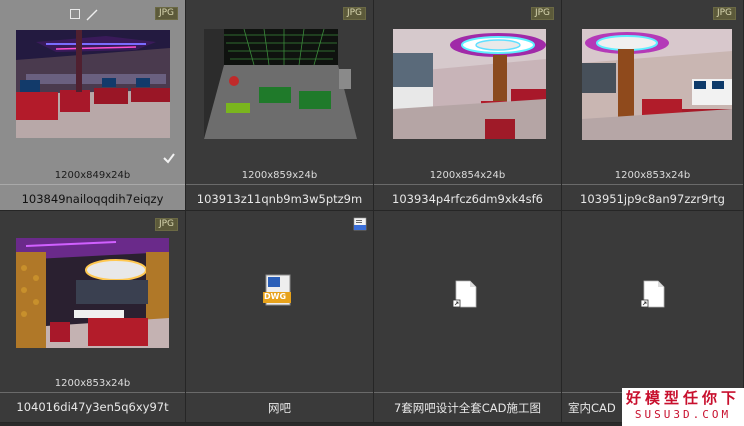 This screenshot has height=426, width=744. I want to click on net-cafe-render-1-icon, so click(93, 84).